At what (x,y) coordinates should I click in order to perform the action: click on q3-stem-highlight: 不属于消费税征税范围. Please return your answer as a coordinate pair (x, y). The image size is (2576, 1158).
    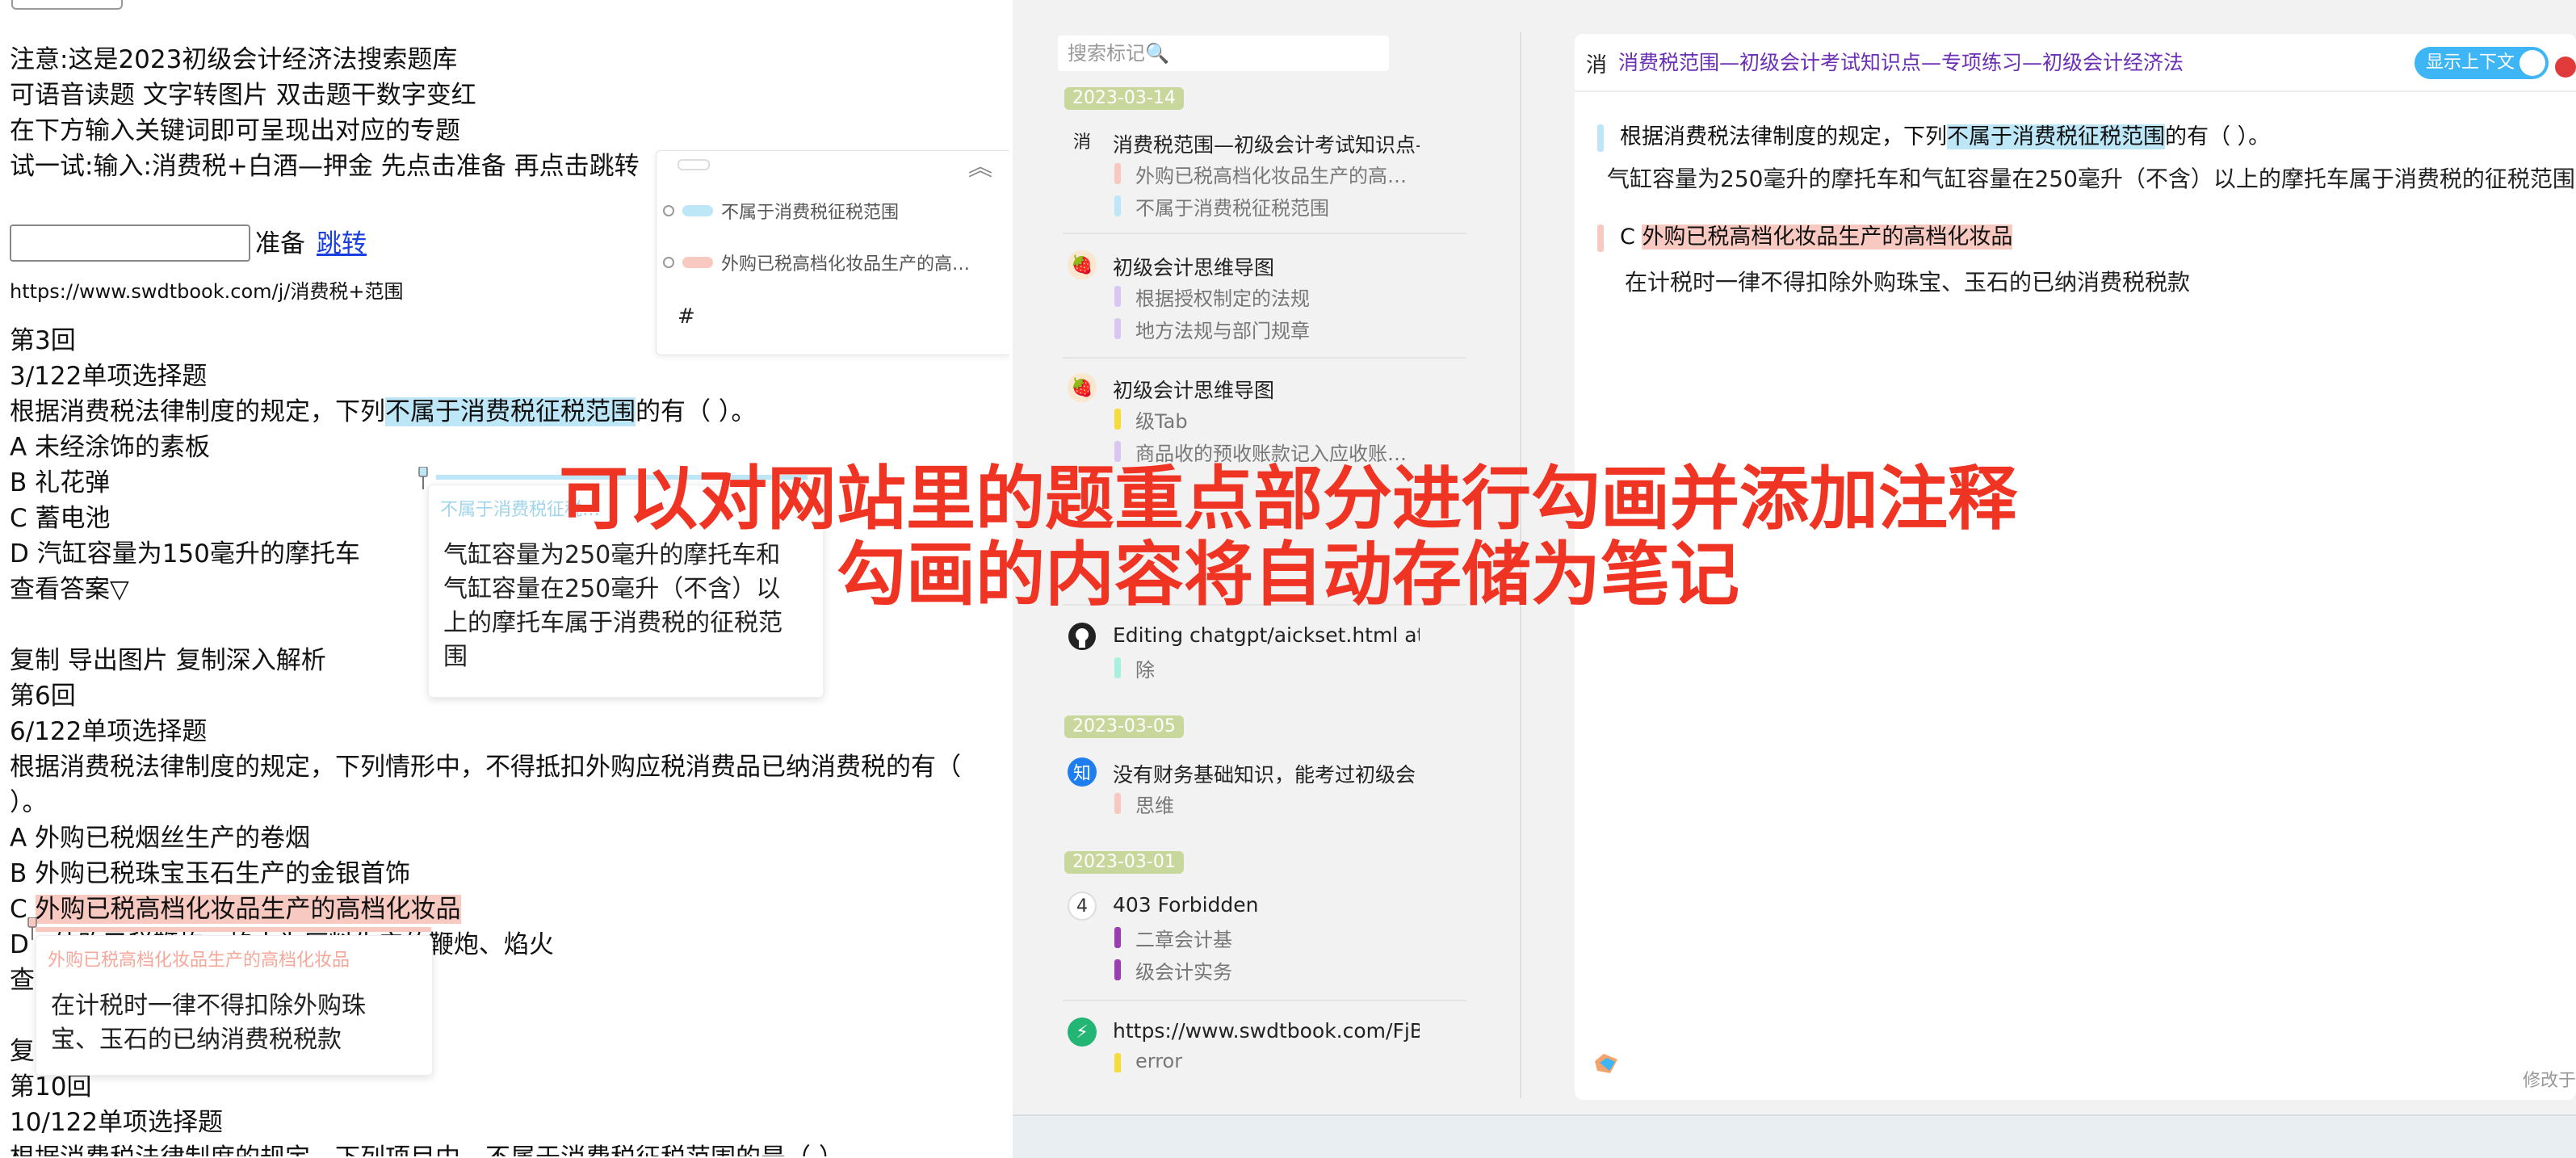
    Looking at the image, I should click on (510, 412).